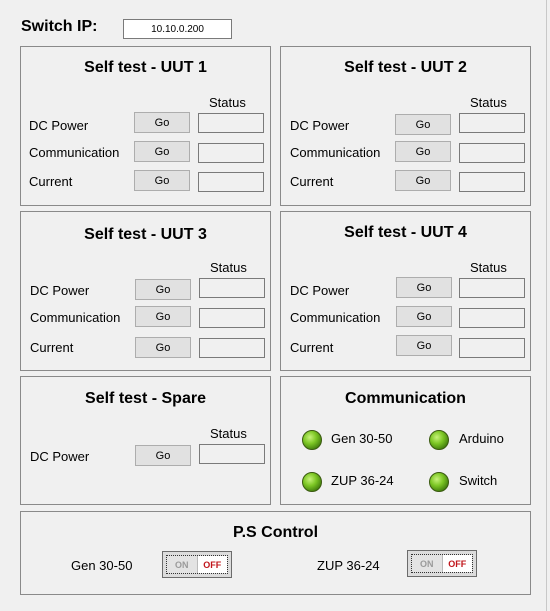 This screenshot has height=611, width=550. I want to click on panel-title: P.S Control, so click(275, 532).